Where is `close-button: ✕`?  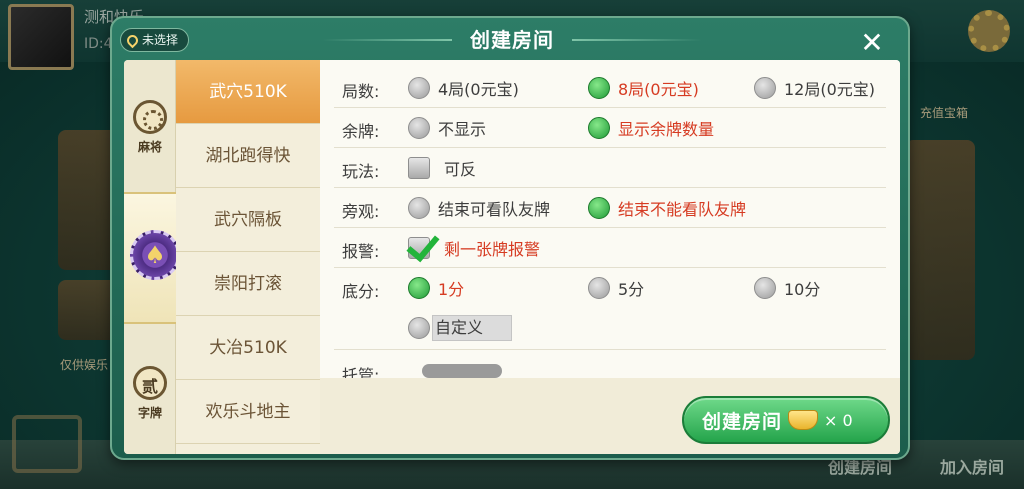 close-button: ✕ is located at coordinates (872, 44).